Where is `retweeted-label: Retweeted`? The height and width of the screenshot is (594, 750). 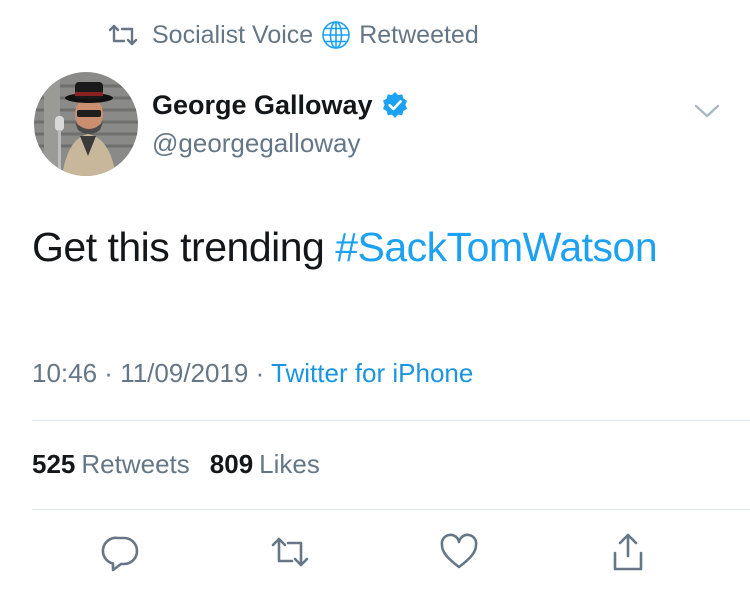 retweeted-label: Retweeted is located at coordinates (419, 34).